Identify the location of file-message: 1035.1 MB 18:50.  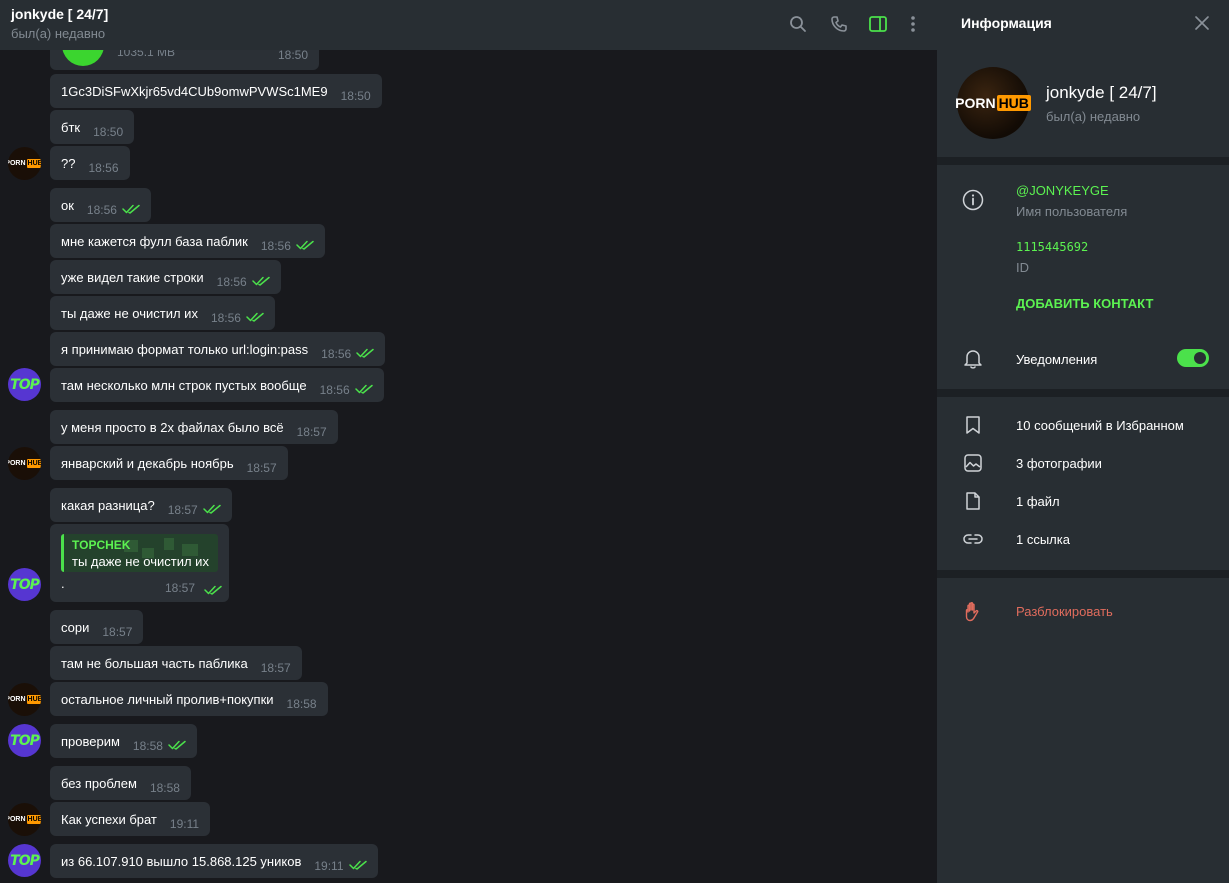
(184, 60).